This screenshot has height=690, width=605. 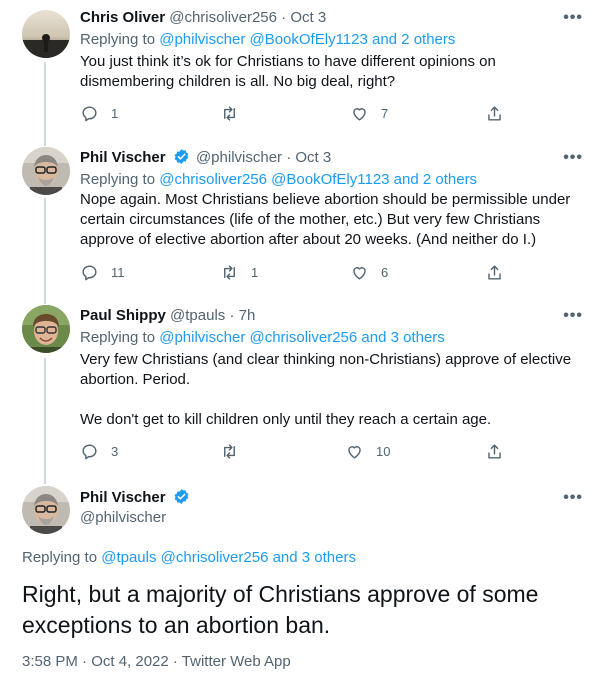 I want to click on handle: @tpauls, so click(x=197, y=315).